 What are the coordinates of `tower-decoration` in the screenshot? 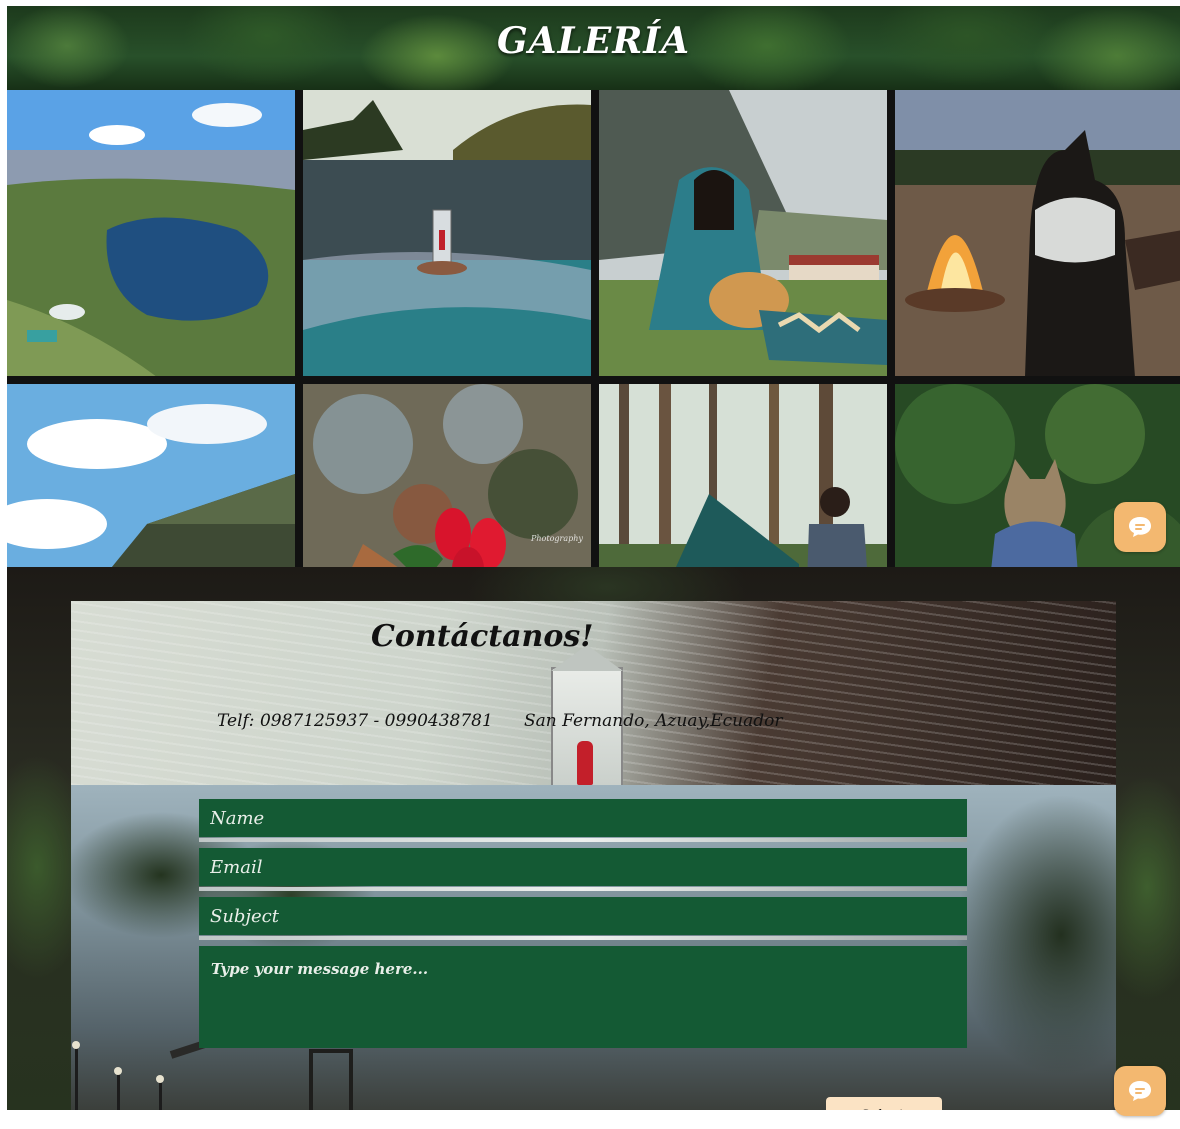 It's located at (331, 1079).